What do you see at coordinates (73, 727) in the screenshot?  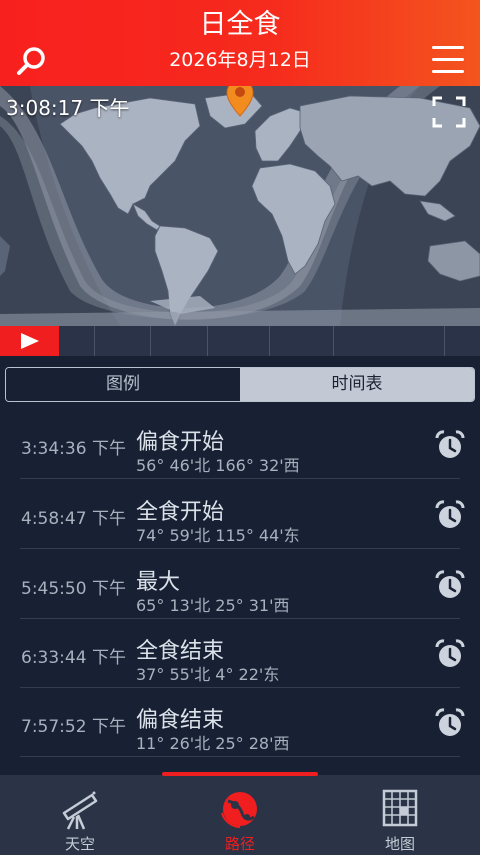 I see `event-time: 7:57:52 下午` at bounding box center [73, 727].